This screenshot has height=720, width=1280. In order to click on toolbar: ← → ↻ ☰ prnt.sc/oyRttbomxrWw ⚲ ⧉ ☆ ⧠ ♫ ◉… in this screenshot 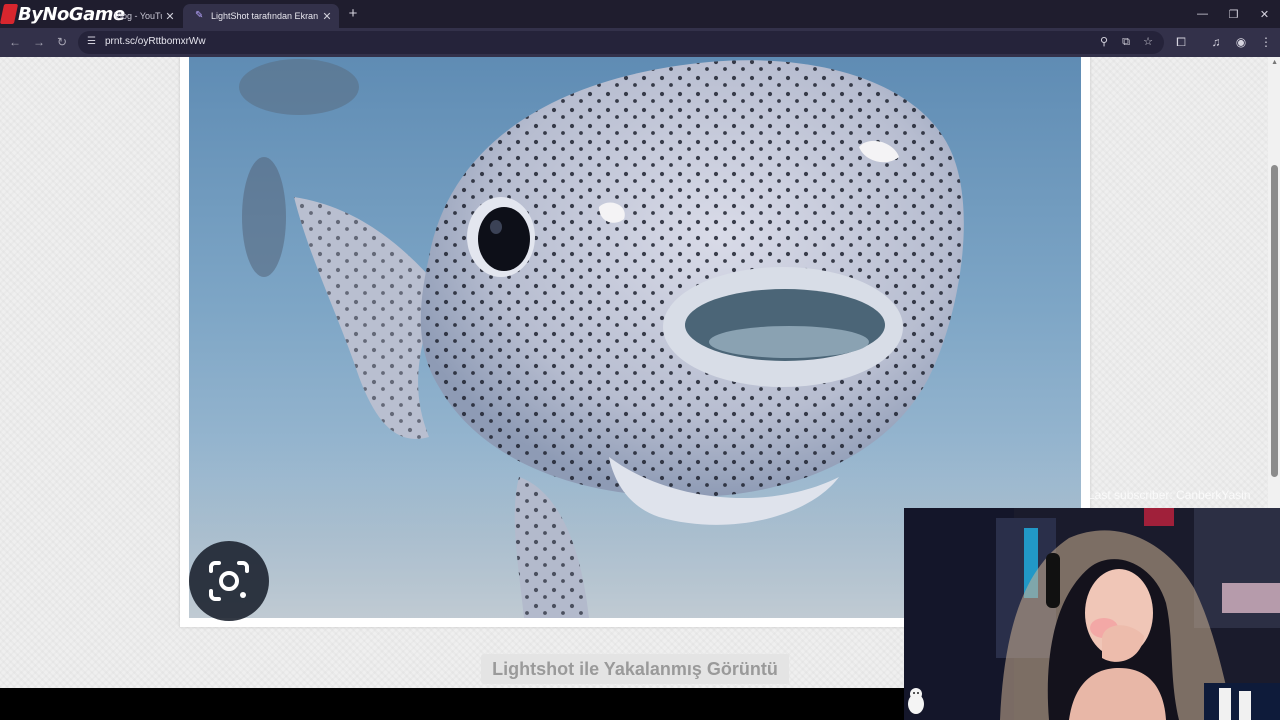, I will do `click(640, 42)`.